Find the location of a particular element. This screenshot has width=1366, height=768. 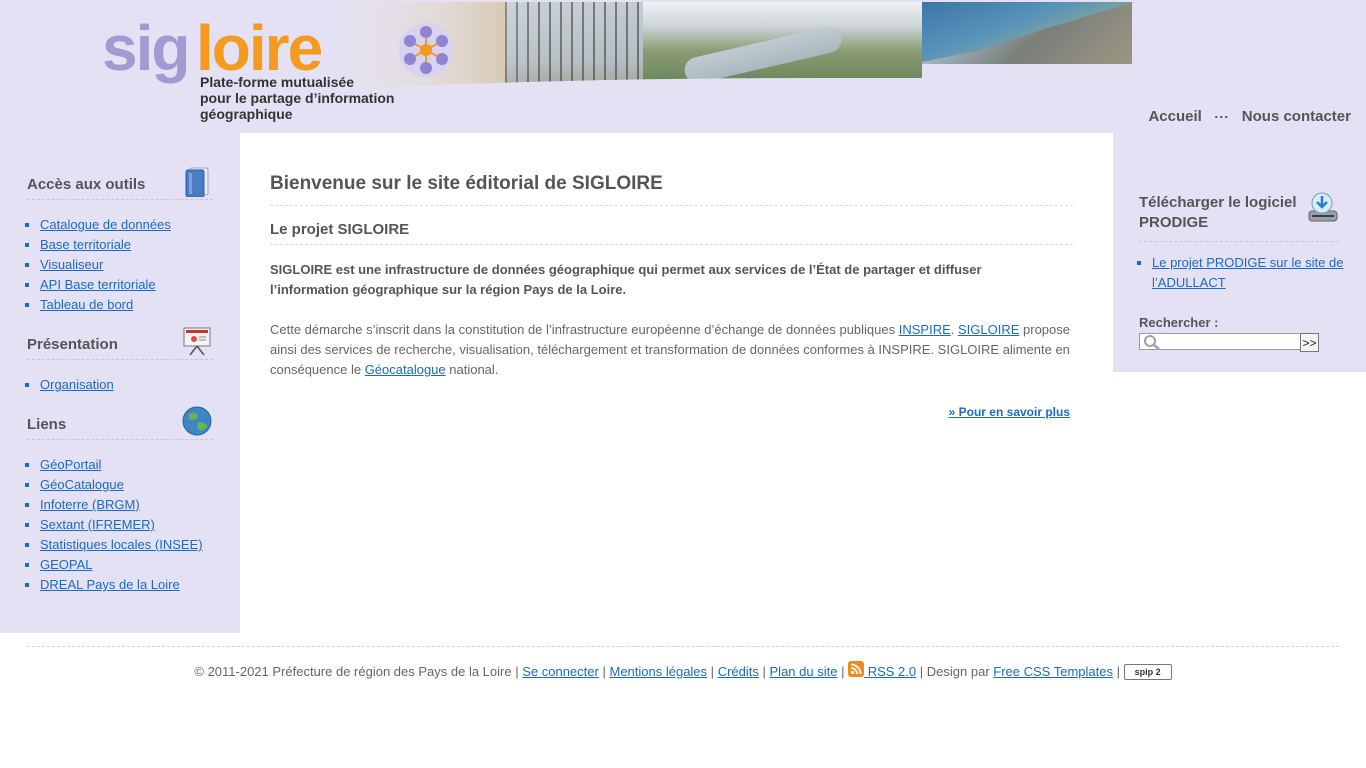

sidebar-heading: Accès aux outils is located at coordinates (120, 183).